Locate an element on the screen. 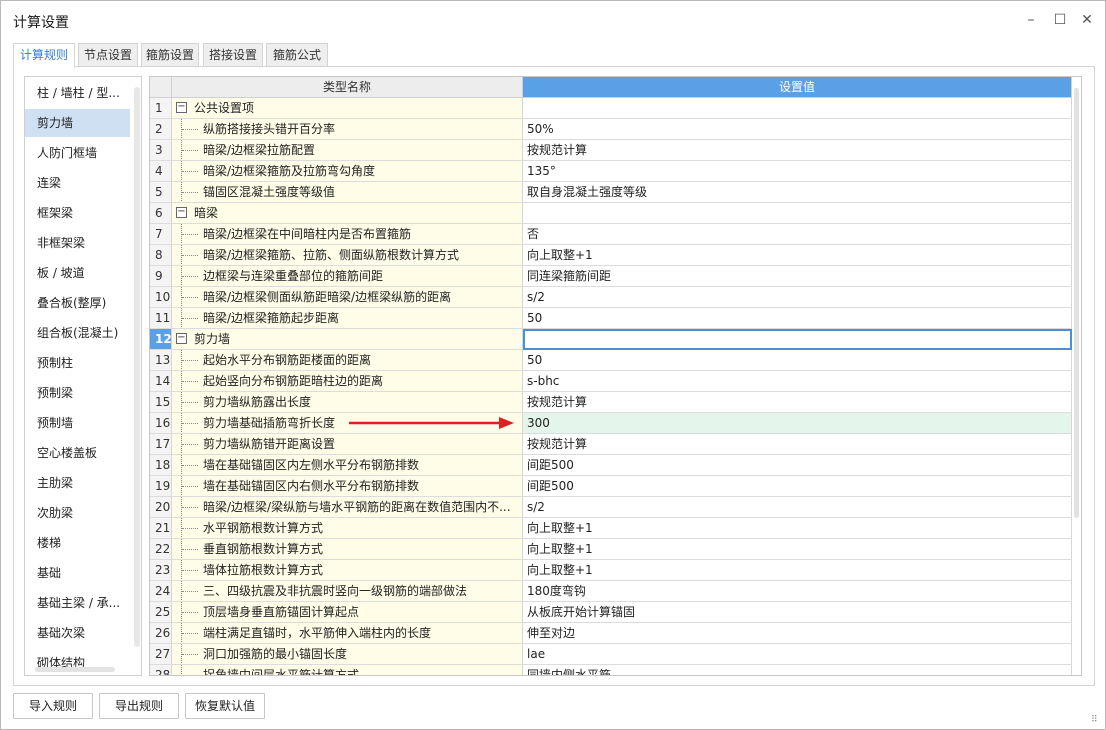 The image size is (1106, 730). row-number: 12 is located at coordinates (161, 339).